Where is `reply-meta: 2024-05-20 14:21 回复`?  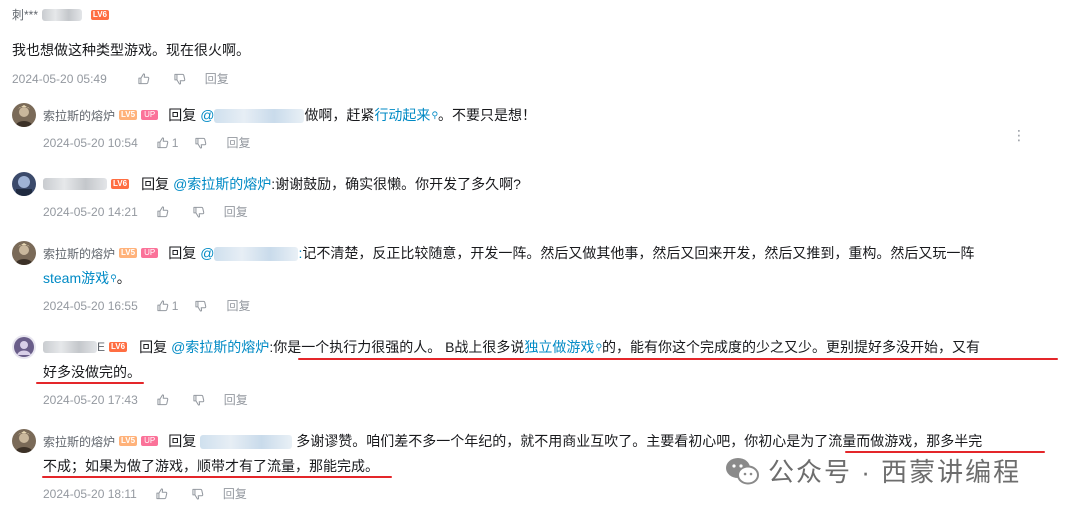
reply-meta: 2024-05-20 14:21 回复 is located at coordinates (145, 211).